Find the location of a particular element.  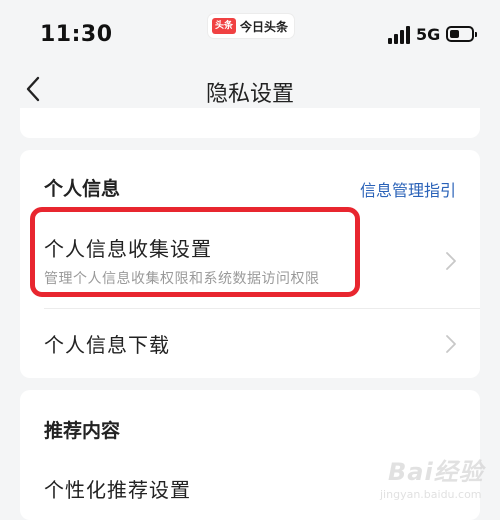

row-subtitle: 管理个人信息收集权限和系统数据访问权限 is located at coordinates (182, 279).